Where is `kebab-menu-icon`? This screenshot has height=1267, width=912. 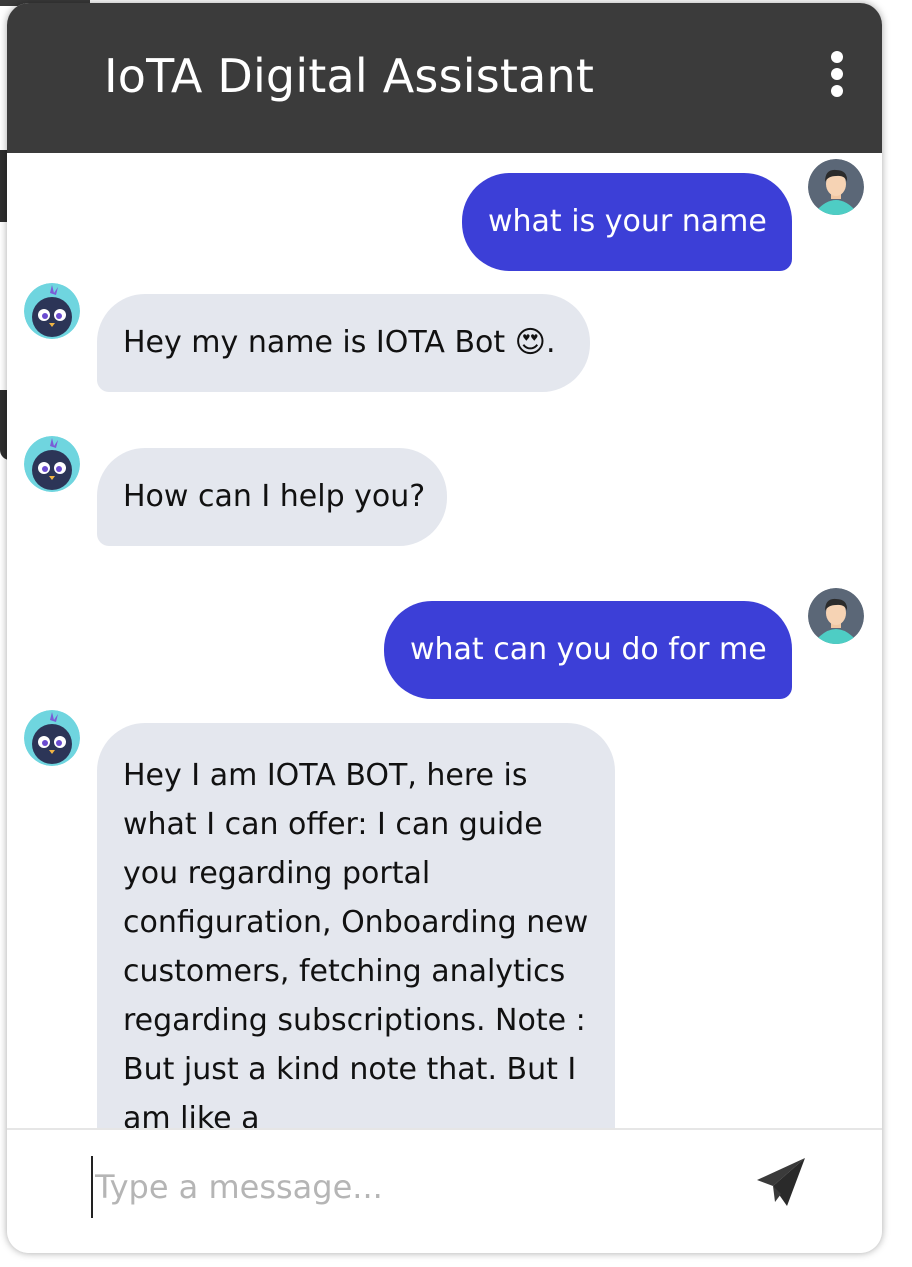
kebab-menu-icon is located at coordinates (837, 74).